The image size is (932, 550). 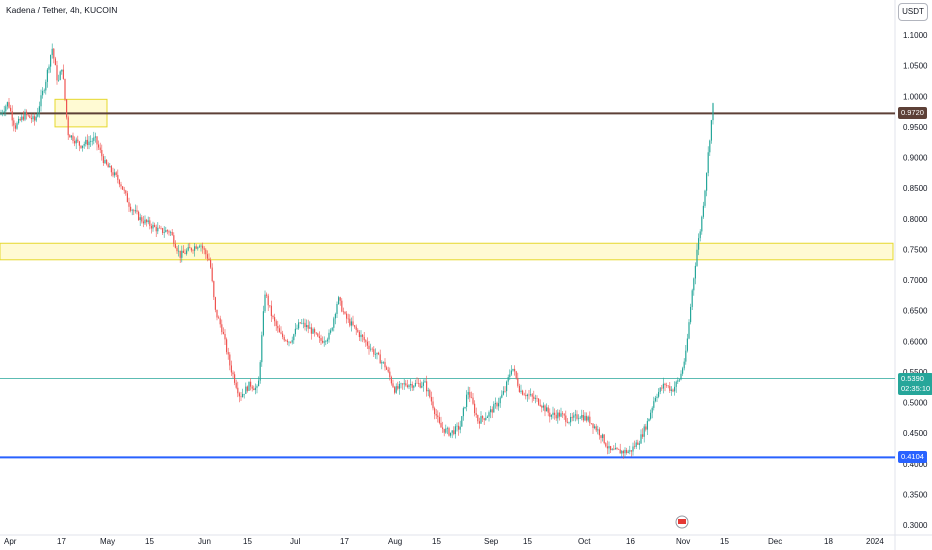 What do you see at coordinates (395, 541) in the screenshot?
I see `time-tick-label: Aug` at bounding box center [395, 541].